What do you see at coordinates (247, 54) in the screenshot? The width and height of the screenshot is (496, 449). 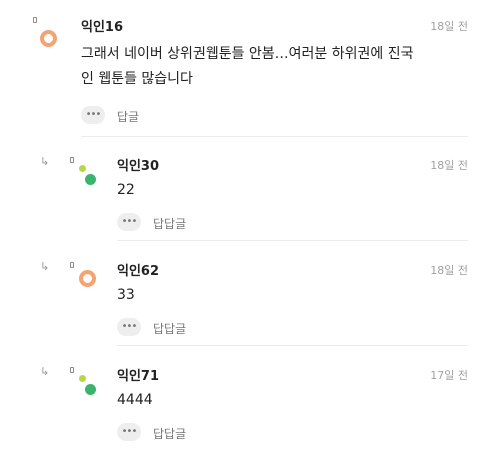 I see `comment-text-line: 그래서 네이버 상위권웹툰들 안봄…여러분 하위권에 진국` at bounding box center [247, 54].